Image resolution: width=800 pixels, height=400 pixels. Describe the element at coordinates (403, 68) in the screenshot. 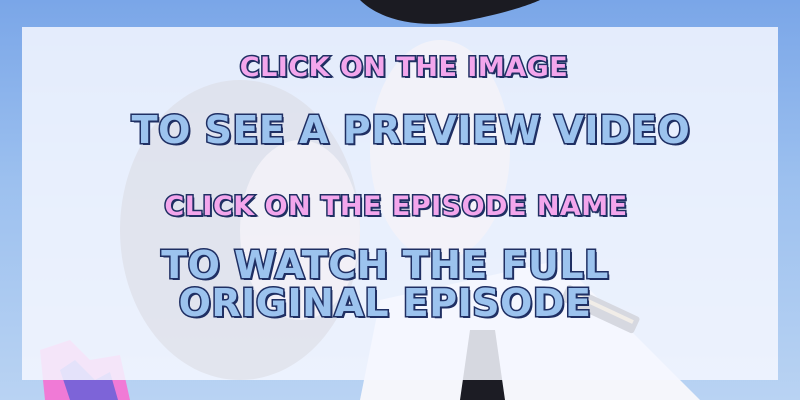

I see `instruction-line-click-image: CLICK ON THE IMAGE` at that location.